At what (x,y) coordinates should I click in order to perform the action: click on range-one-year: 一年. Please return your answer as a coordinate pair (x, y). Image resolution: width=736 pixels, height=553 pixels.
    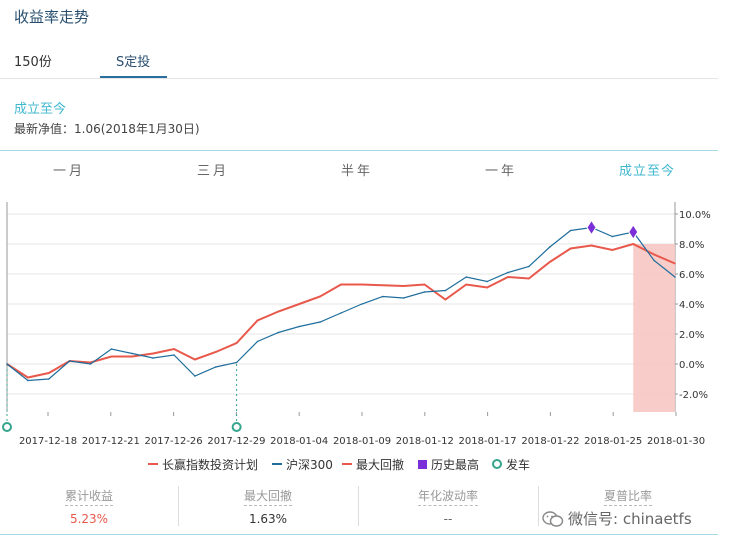
    Looking at the image, I should click on (501, 169).